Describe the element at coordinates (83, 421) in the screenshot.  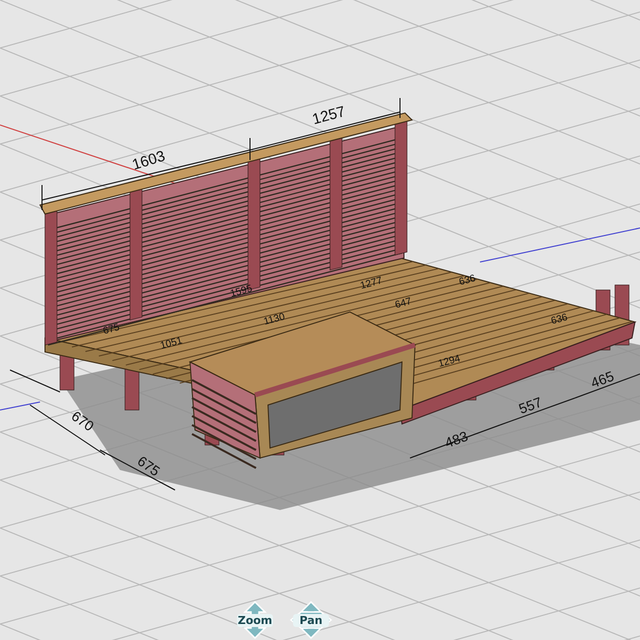
I see `dimension-label: 670` at that location.